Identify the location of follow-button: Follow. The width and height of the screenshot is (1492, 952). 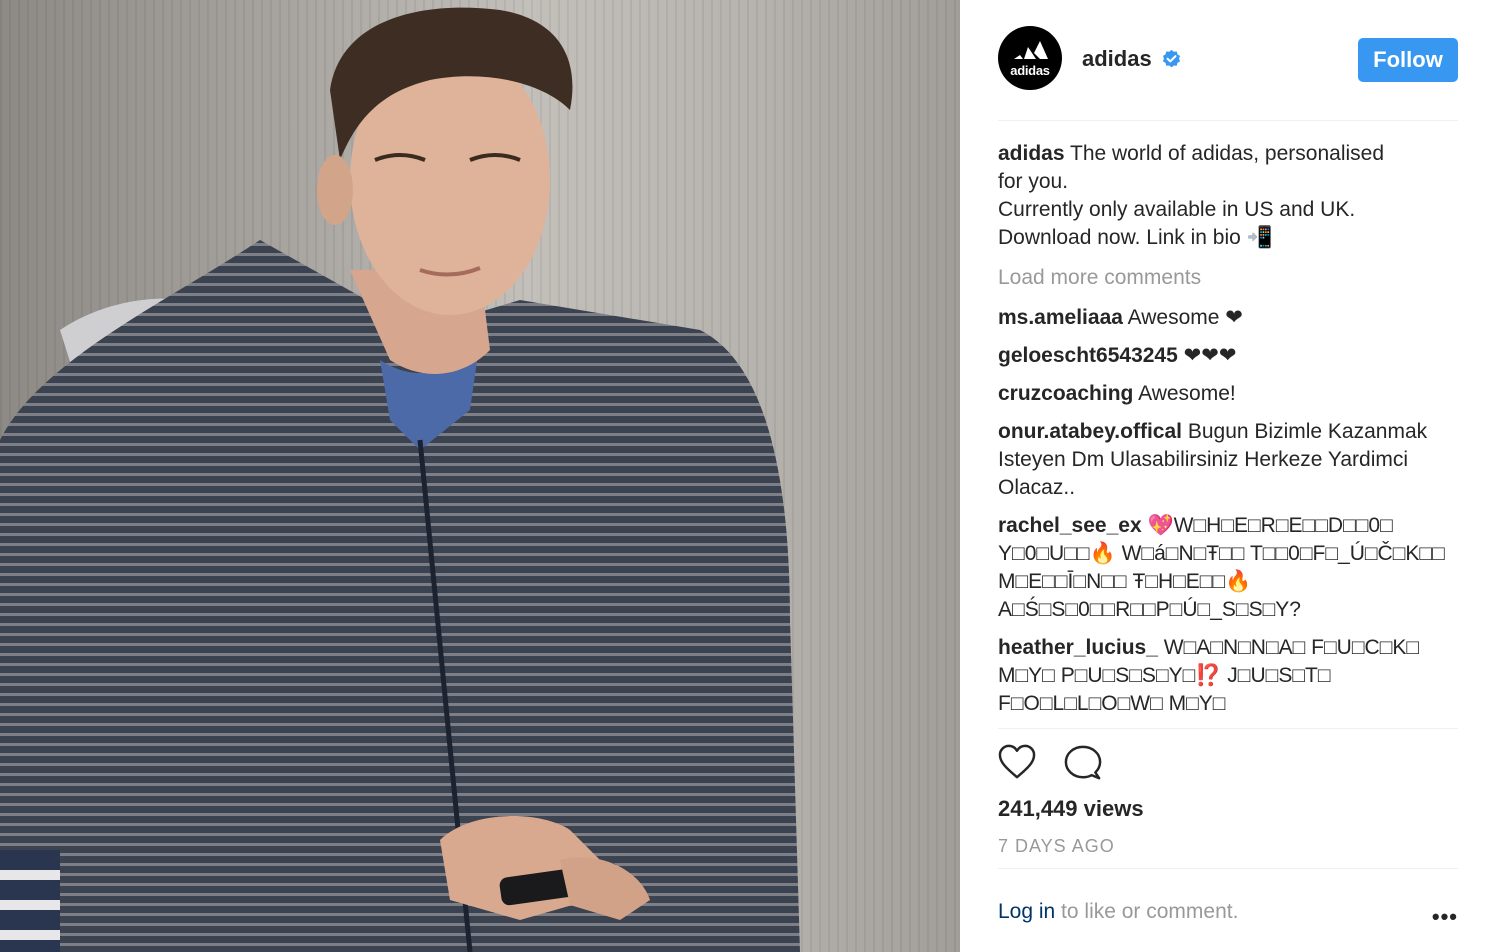
(1408, 60).